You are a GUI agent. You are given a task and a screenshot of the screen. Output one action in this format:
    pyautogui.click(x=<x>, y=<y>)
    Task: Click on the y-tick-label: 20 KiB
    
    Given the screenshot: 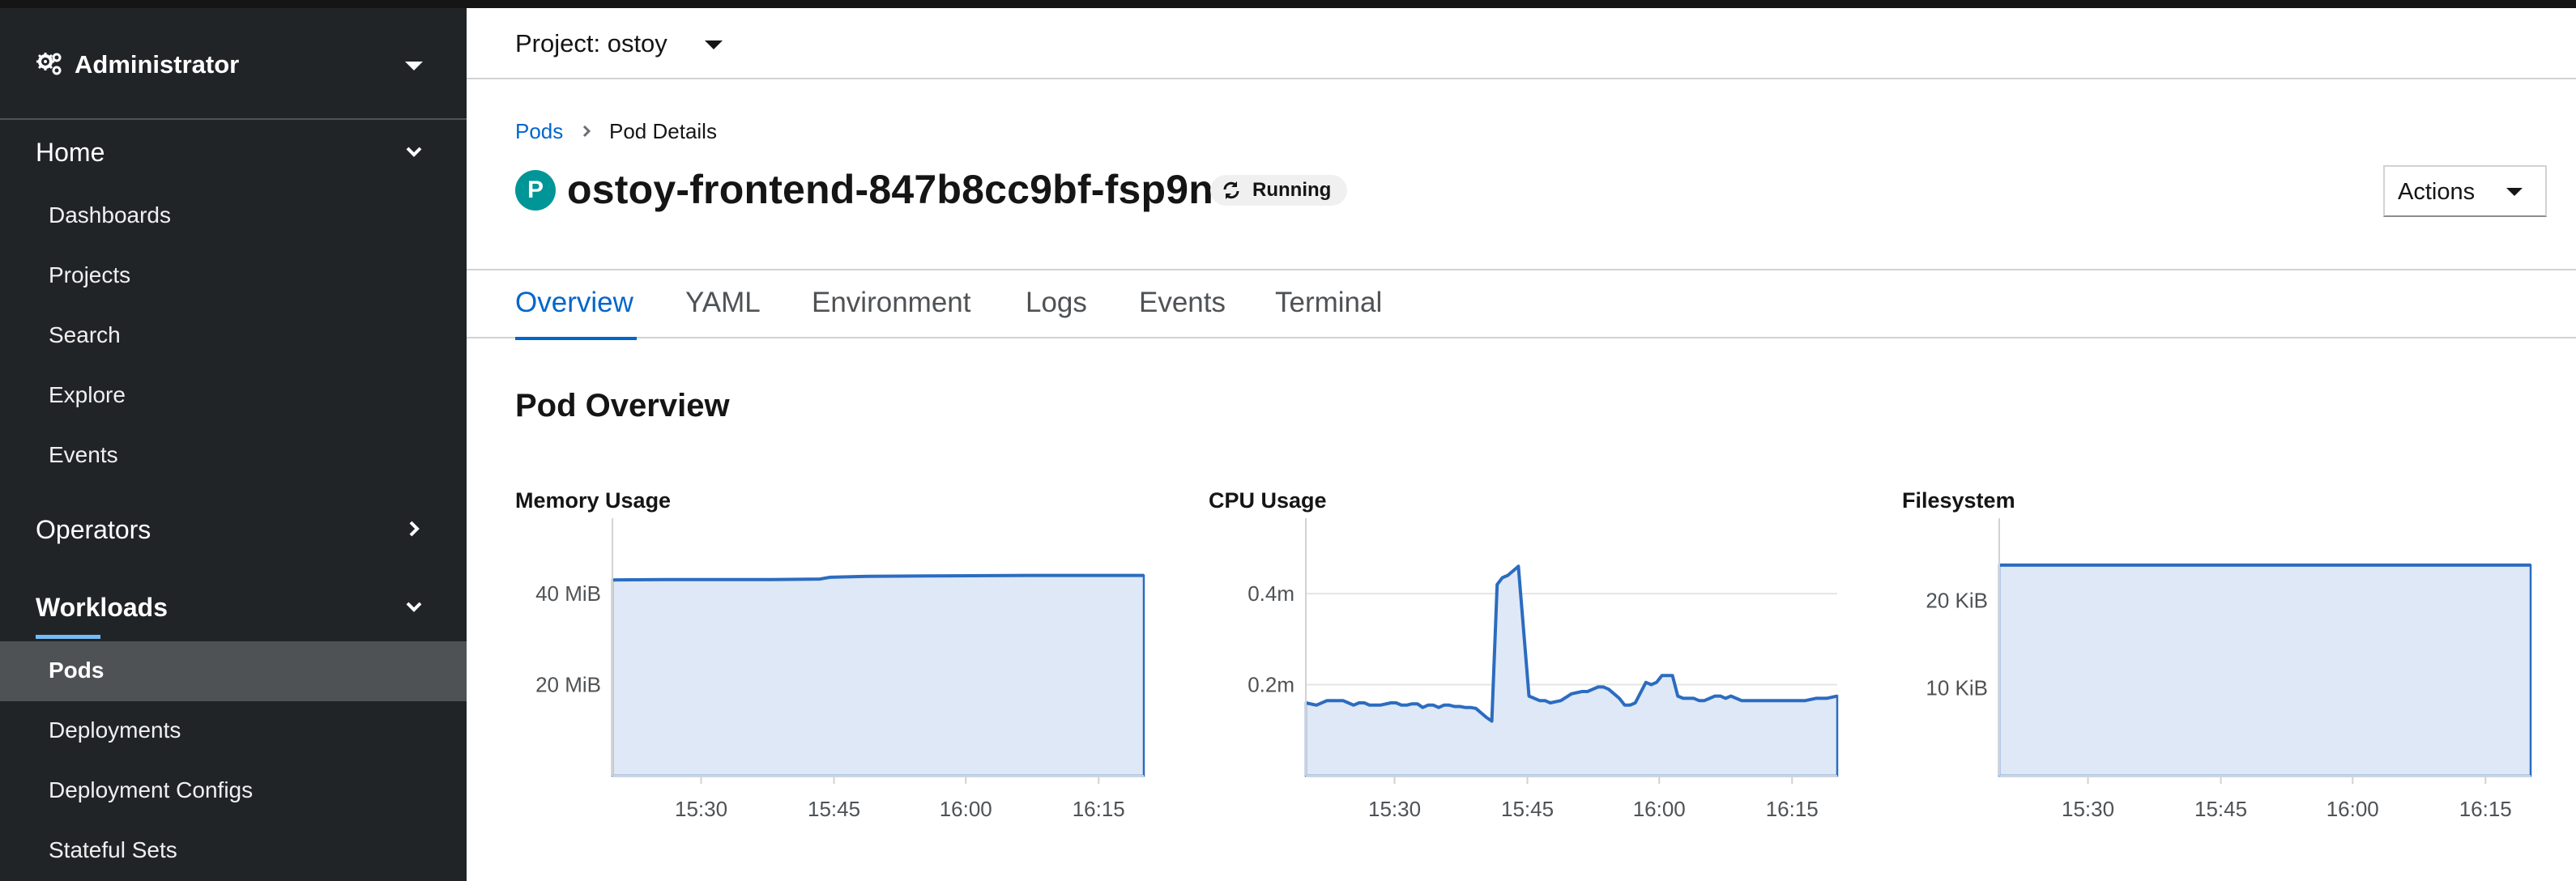 What is the action you would take?
    pyautogui.click(x=1957, y=600)
    